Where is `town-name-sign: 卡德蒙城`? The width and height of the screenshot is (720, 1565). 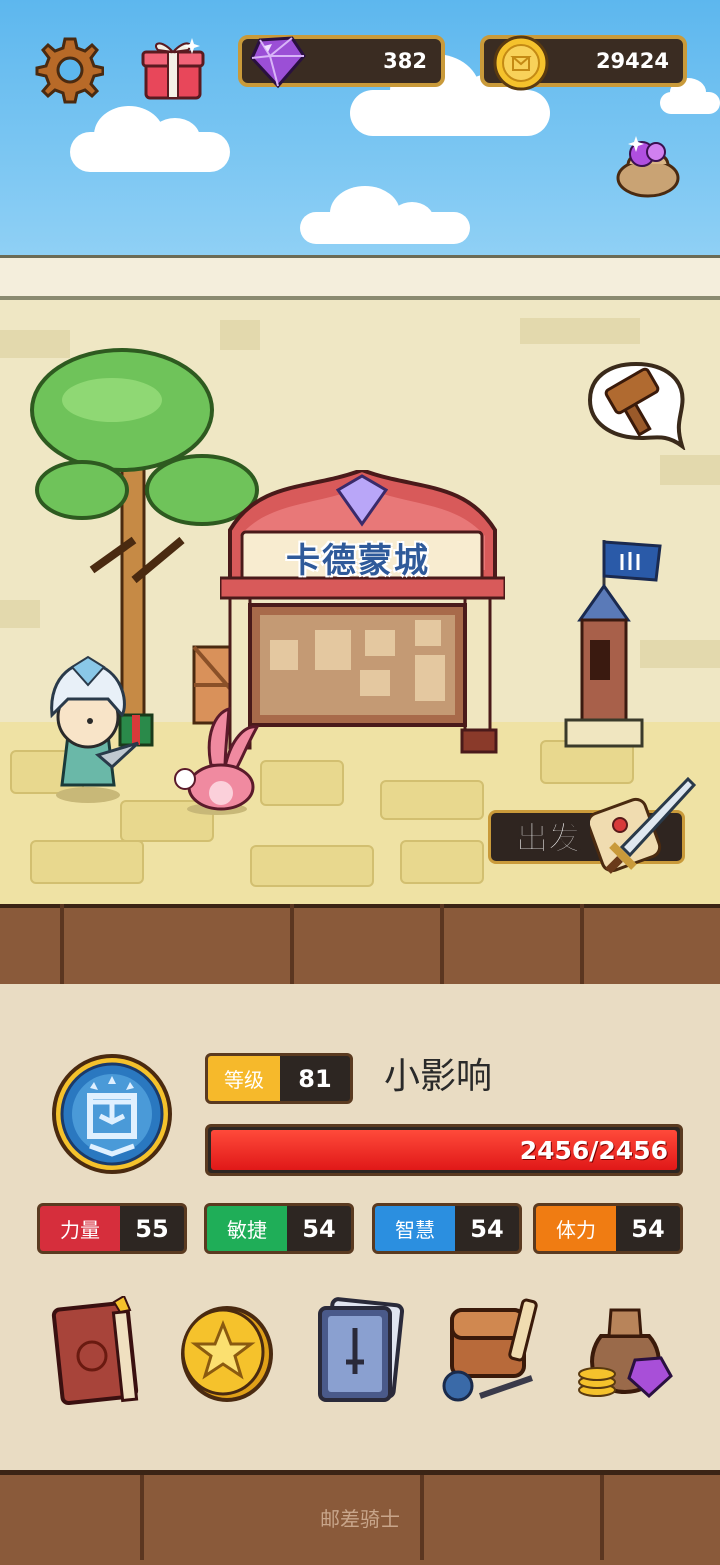 town-name-sign: 卡德蒙城 is located at coordinates (358, 561).